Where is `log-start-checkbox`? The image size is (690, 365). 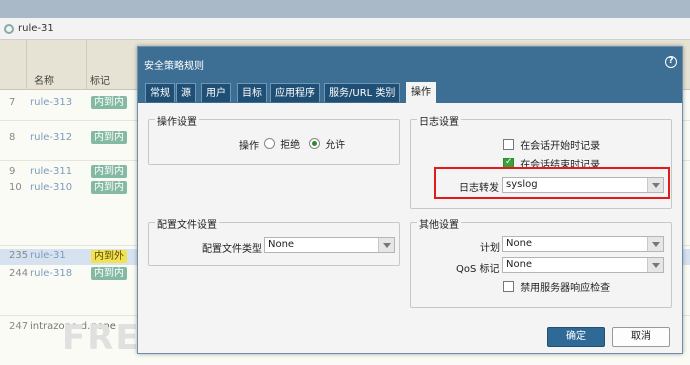 log-start-checkbox is located at coordinates (508, 144).